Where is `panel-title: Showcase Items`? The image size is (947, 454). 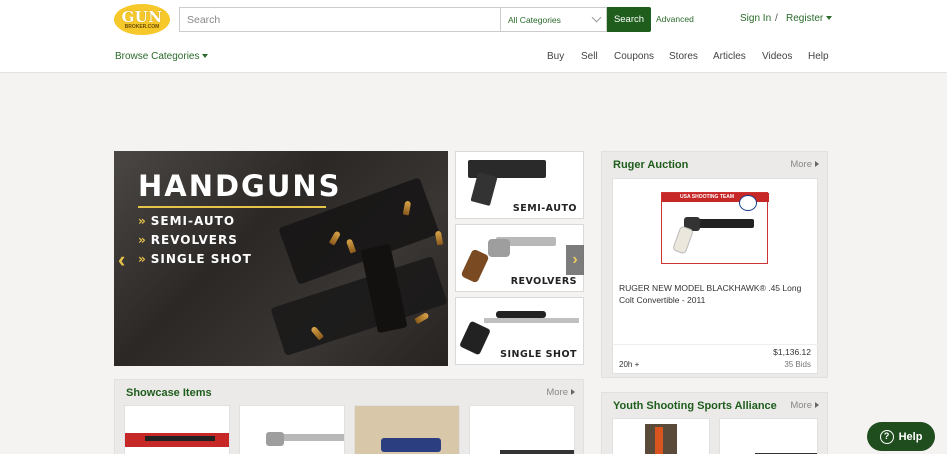 panel-title: Showcase Items is located at coordinates (169, 393).